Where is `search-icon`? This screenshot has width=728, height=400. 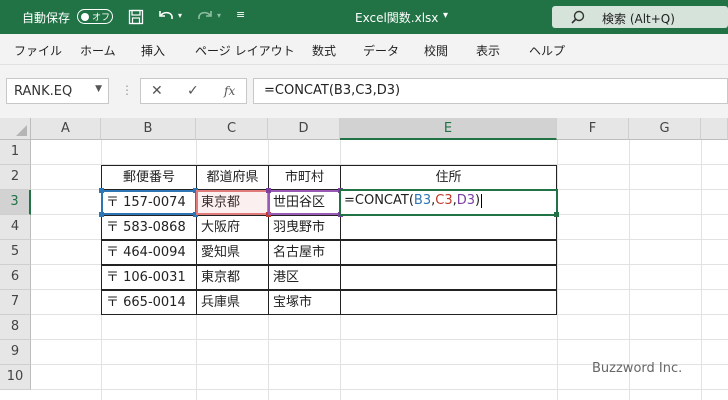
search-icon is located at coordinates (578, 17).